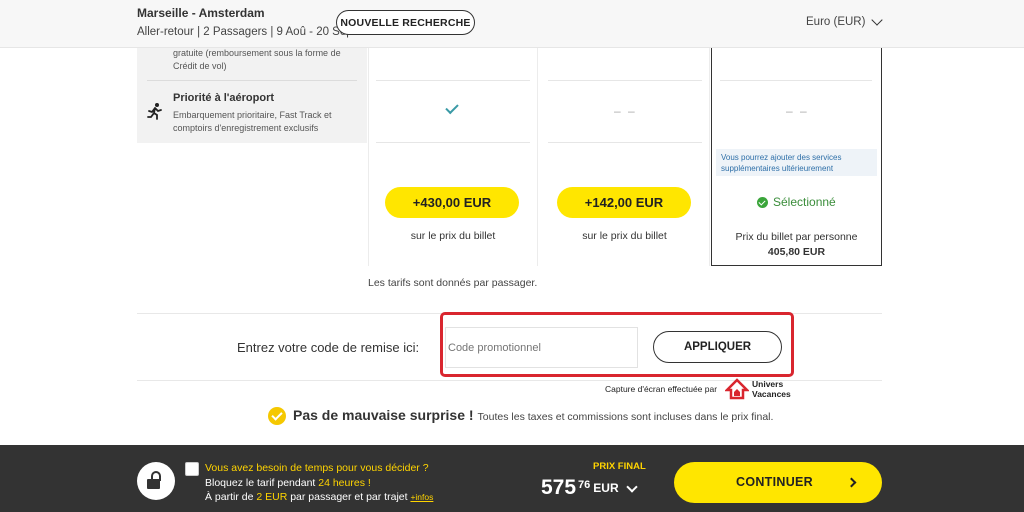  Describe the element at coordinates (796, 252) in the screenshot. I see `per-person-value: 405,80 EUR` at that location.